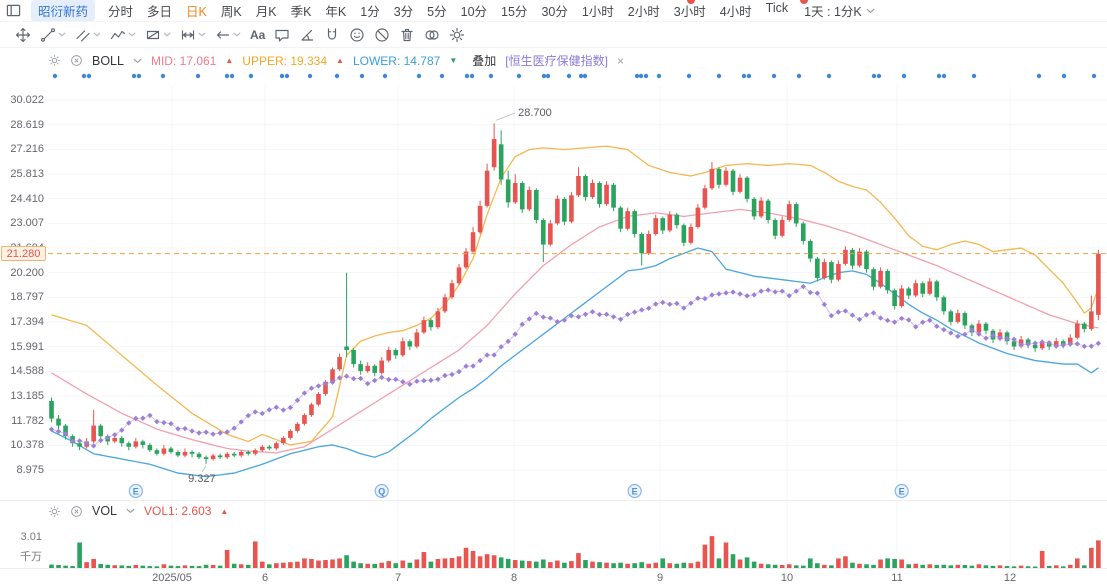 The width and height of the screenshot is (1107, 588). Describe the element at coordinates (63, 10) in the screenshot. I see `stock-name-tab: 昭衍新药` at that location.